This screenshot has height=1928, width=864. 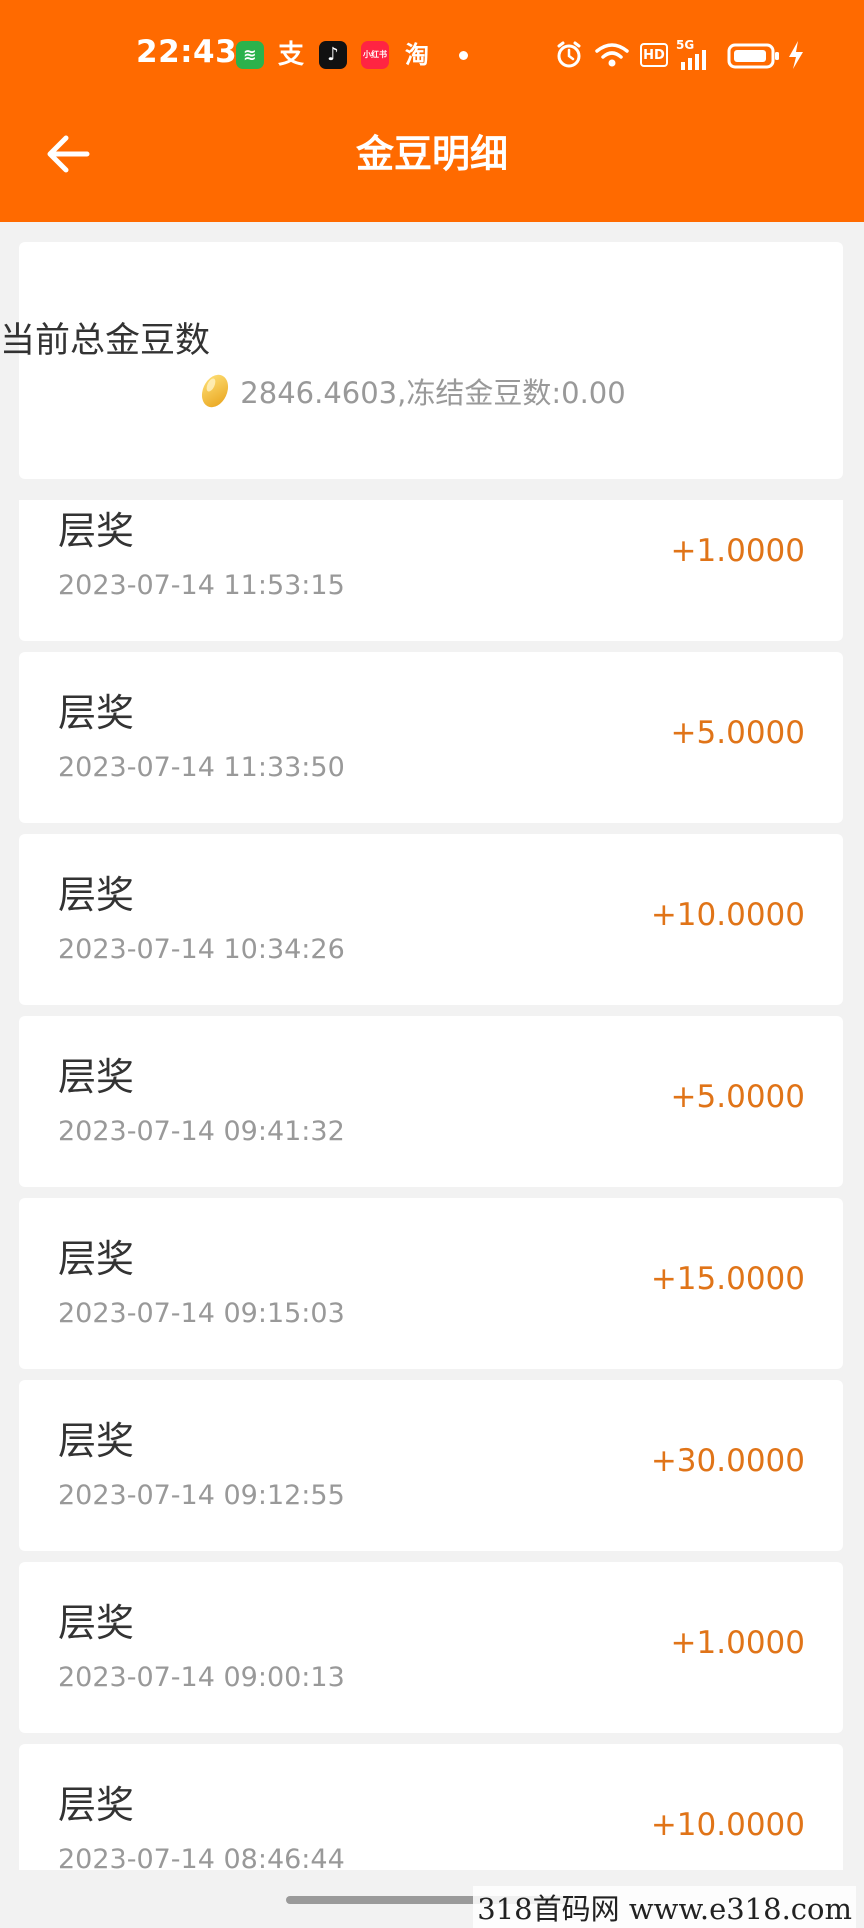 What do you see at coordinates (479, 393) in the screenshot?
I see `frozen-beans-label: ,冻结金豆数:` at bounding box center [479, 393].